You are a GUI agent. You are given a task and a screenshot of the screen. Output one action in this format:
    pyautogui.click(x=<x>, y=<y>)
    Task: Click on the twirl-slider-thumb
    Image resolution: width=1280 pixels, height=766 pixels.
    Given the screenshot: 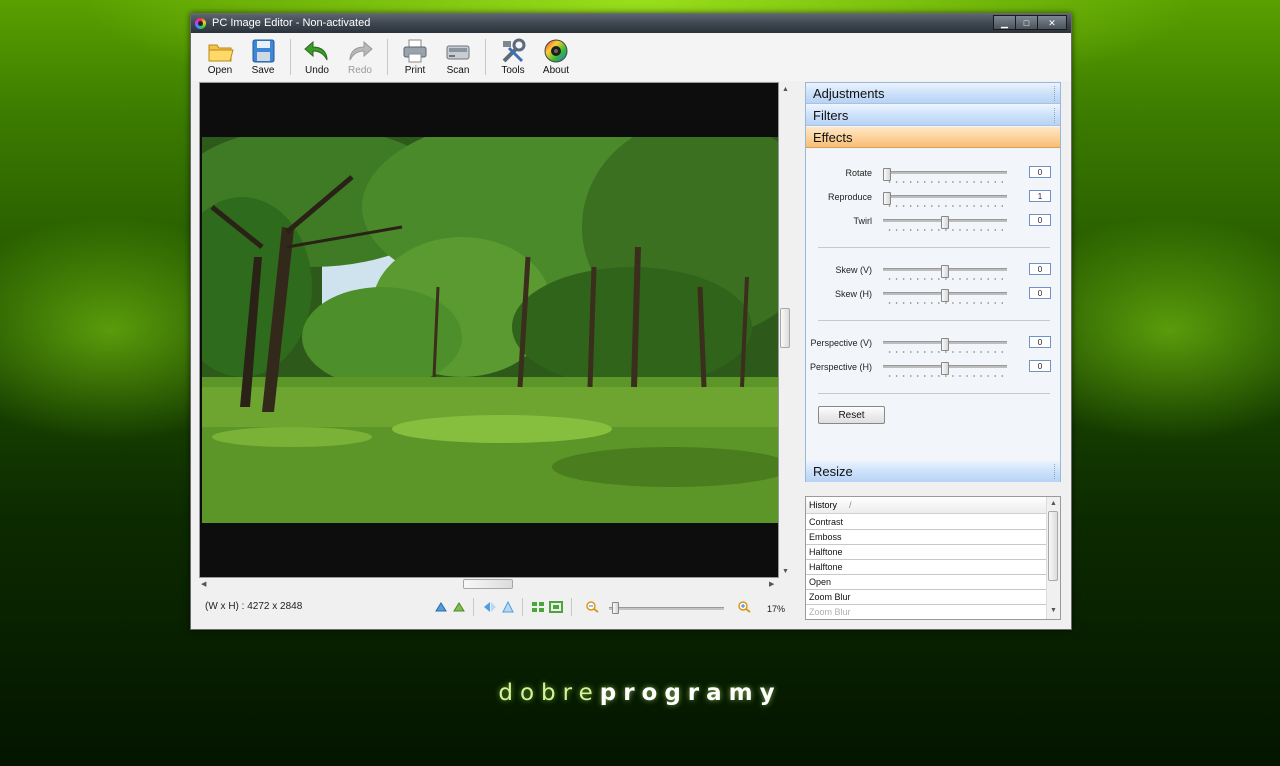 What is the action you would take?
    pyautogui.click(x=945, y=222)
    